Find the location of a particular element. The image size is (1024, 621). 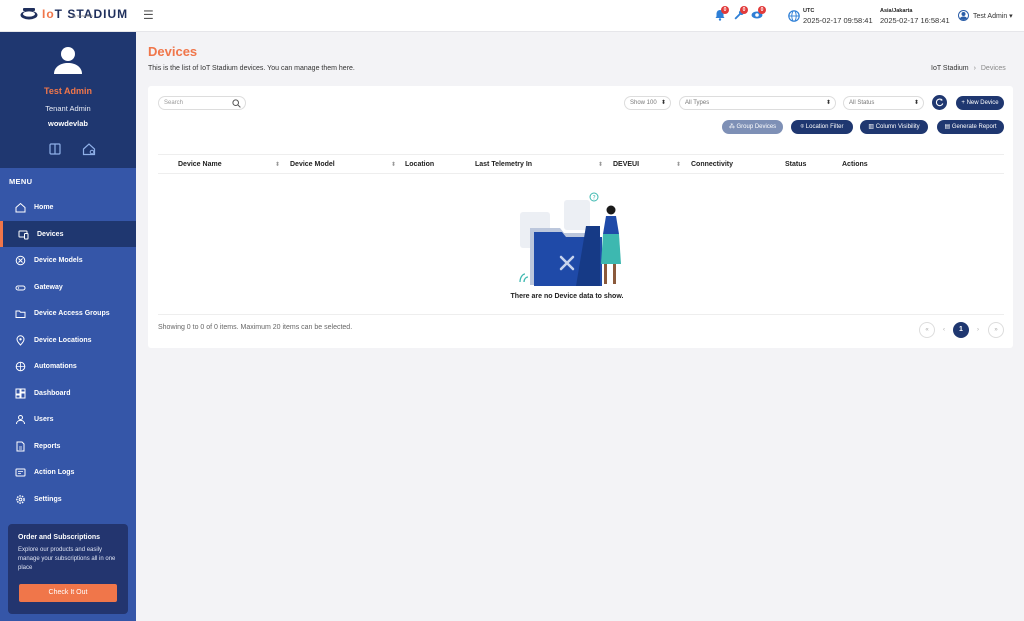

sidebar-item-device-access-groups: Device Access Groups is located at coordinates (68, 313).